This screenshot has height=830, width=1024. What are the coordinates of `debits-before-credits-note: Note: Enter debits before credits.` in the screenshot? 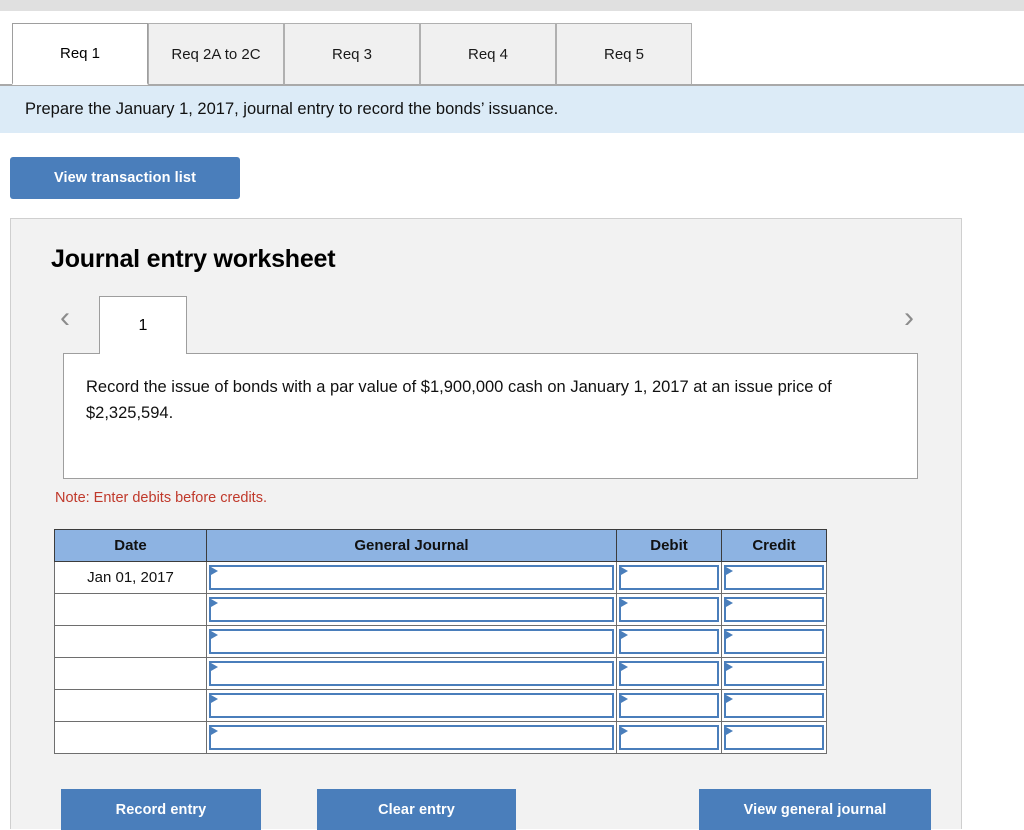 It's located at (161, 498).